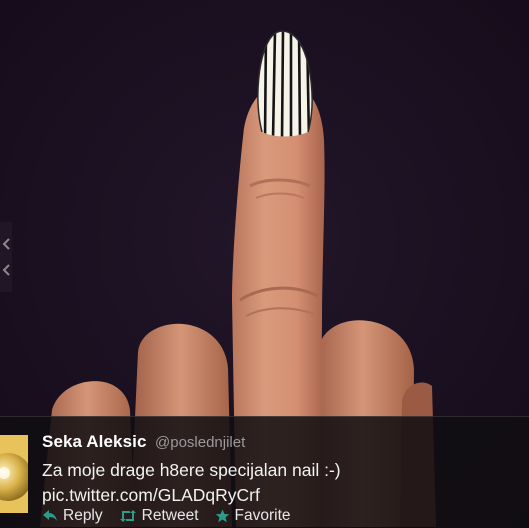  I want to click on retweet-button: Retweet, so click(159, 516).